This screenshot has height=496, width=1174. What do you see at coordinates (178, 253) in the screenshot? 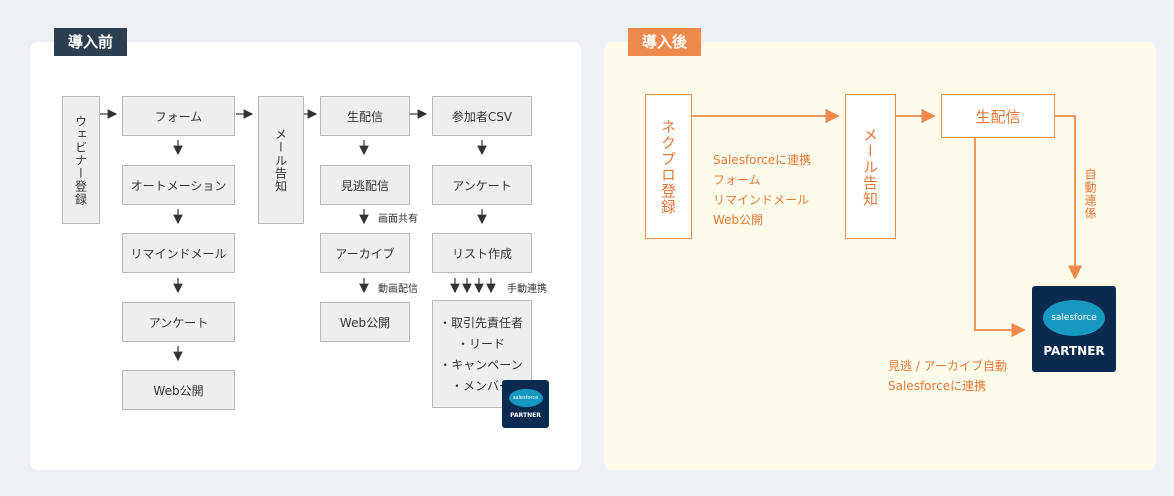
I see `remind-mail-box: リマインドメール` at bounding box center [178, 253].